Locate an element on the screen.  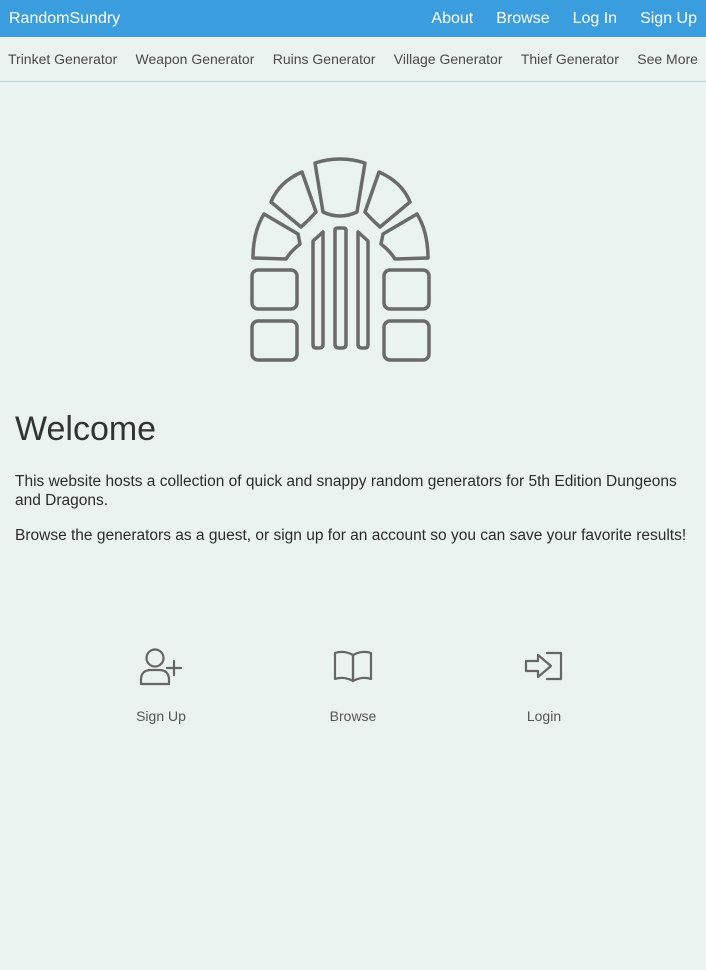
subnav-weapon-generator: Weapon Generator is located at coordinates (195, 59).